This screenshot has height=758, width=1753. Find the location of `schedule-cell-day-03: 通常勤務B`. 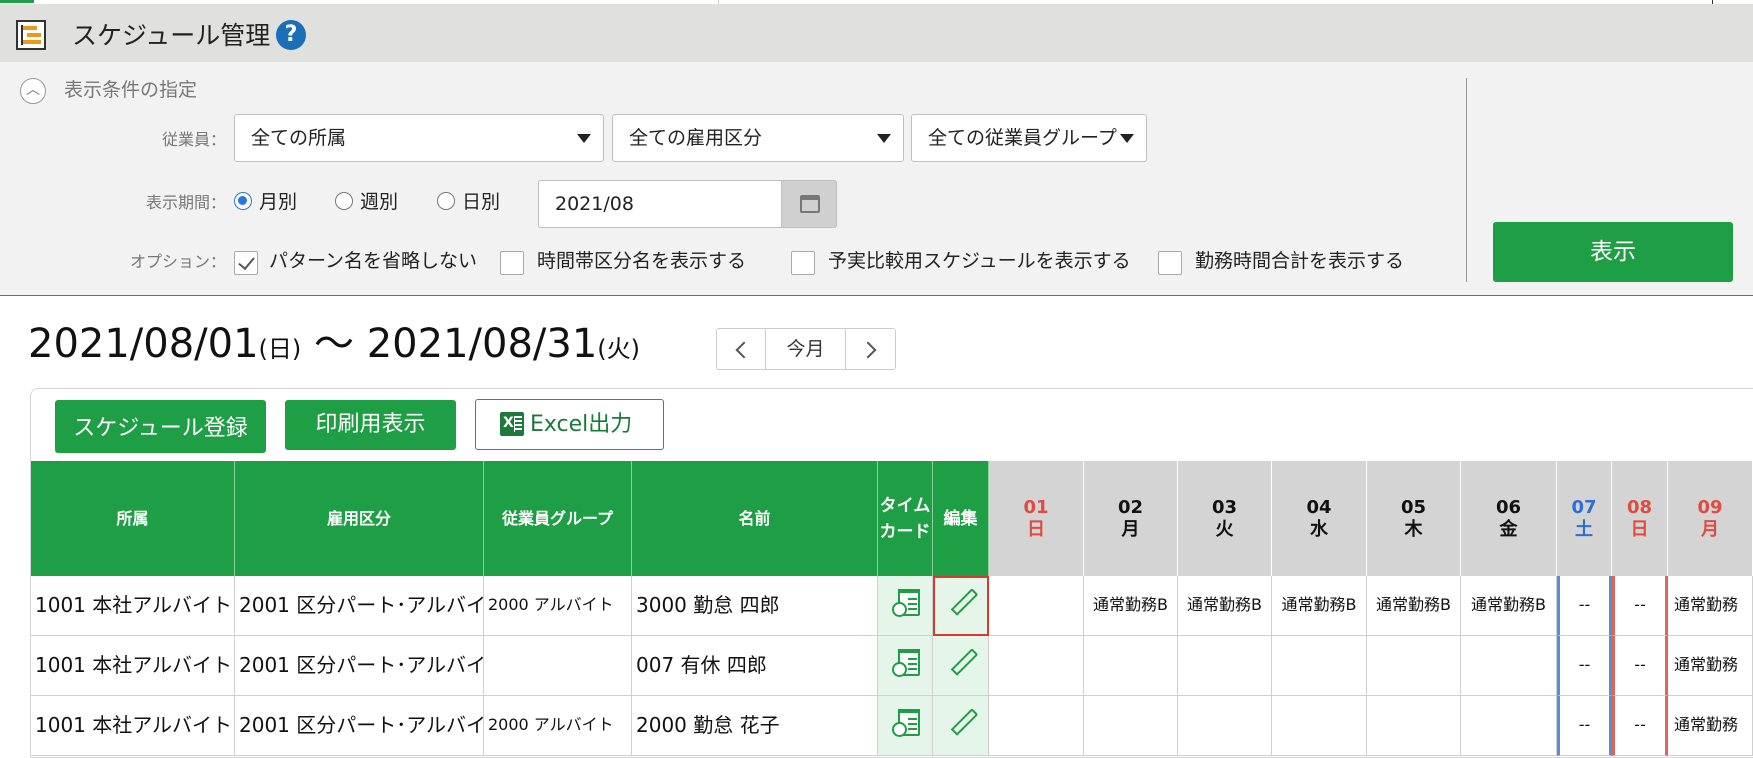

schedule-cell-day-03: 通常勤務B is located at coordinates (1225, 606).